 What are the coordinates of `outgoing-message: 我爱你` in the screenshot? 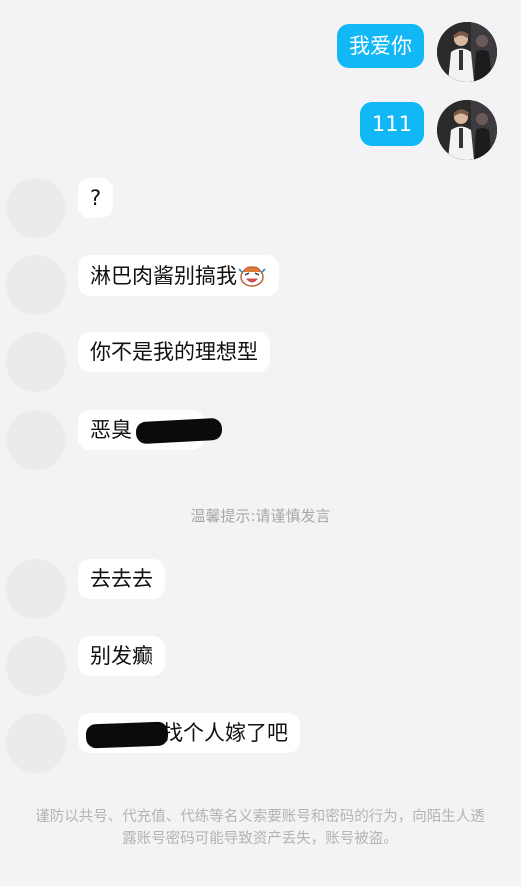 It's located at (417, 52).